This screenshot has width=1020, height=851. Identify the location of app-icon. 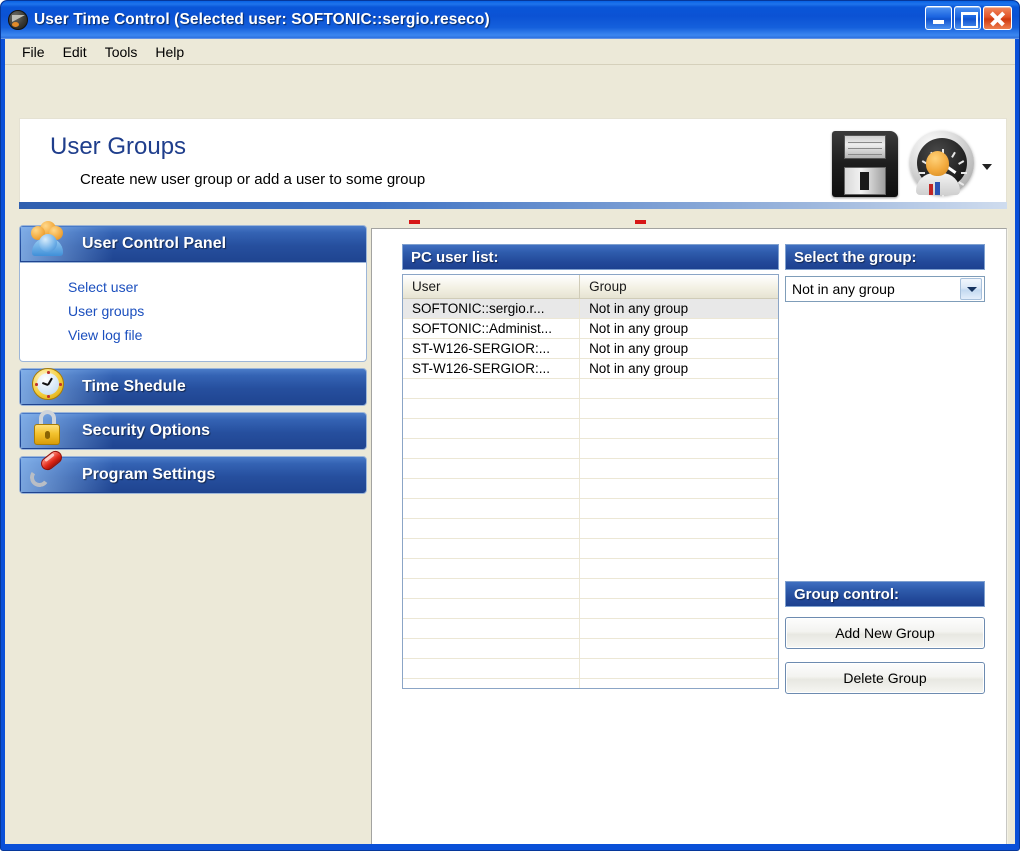
(18, 20).